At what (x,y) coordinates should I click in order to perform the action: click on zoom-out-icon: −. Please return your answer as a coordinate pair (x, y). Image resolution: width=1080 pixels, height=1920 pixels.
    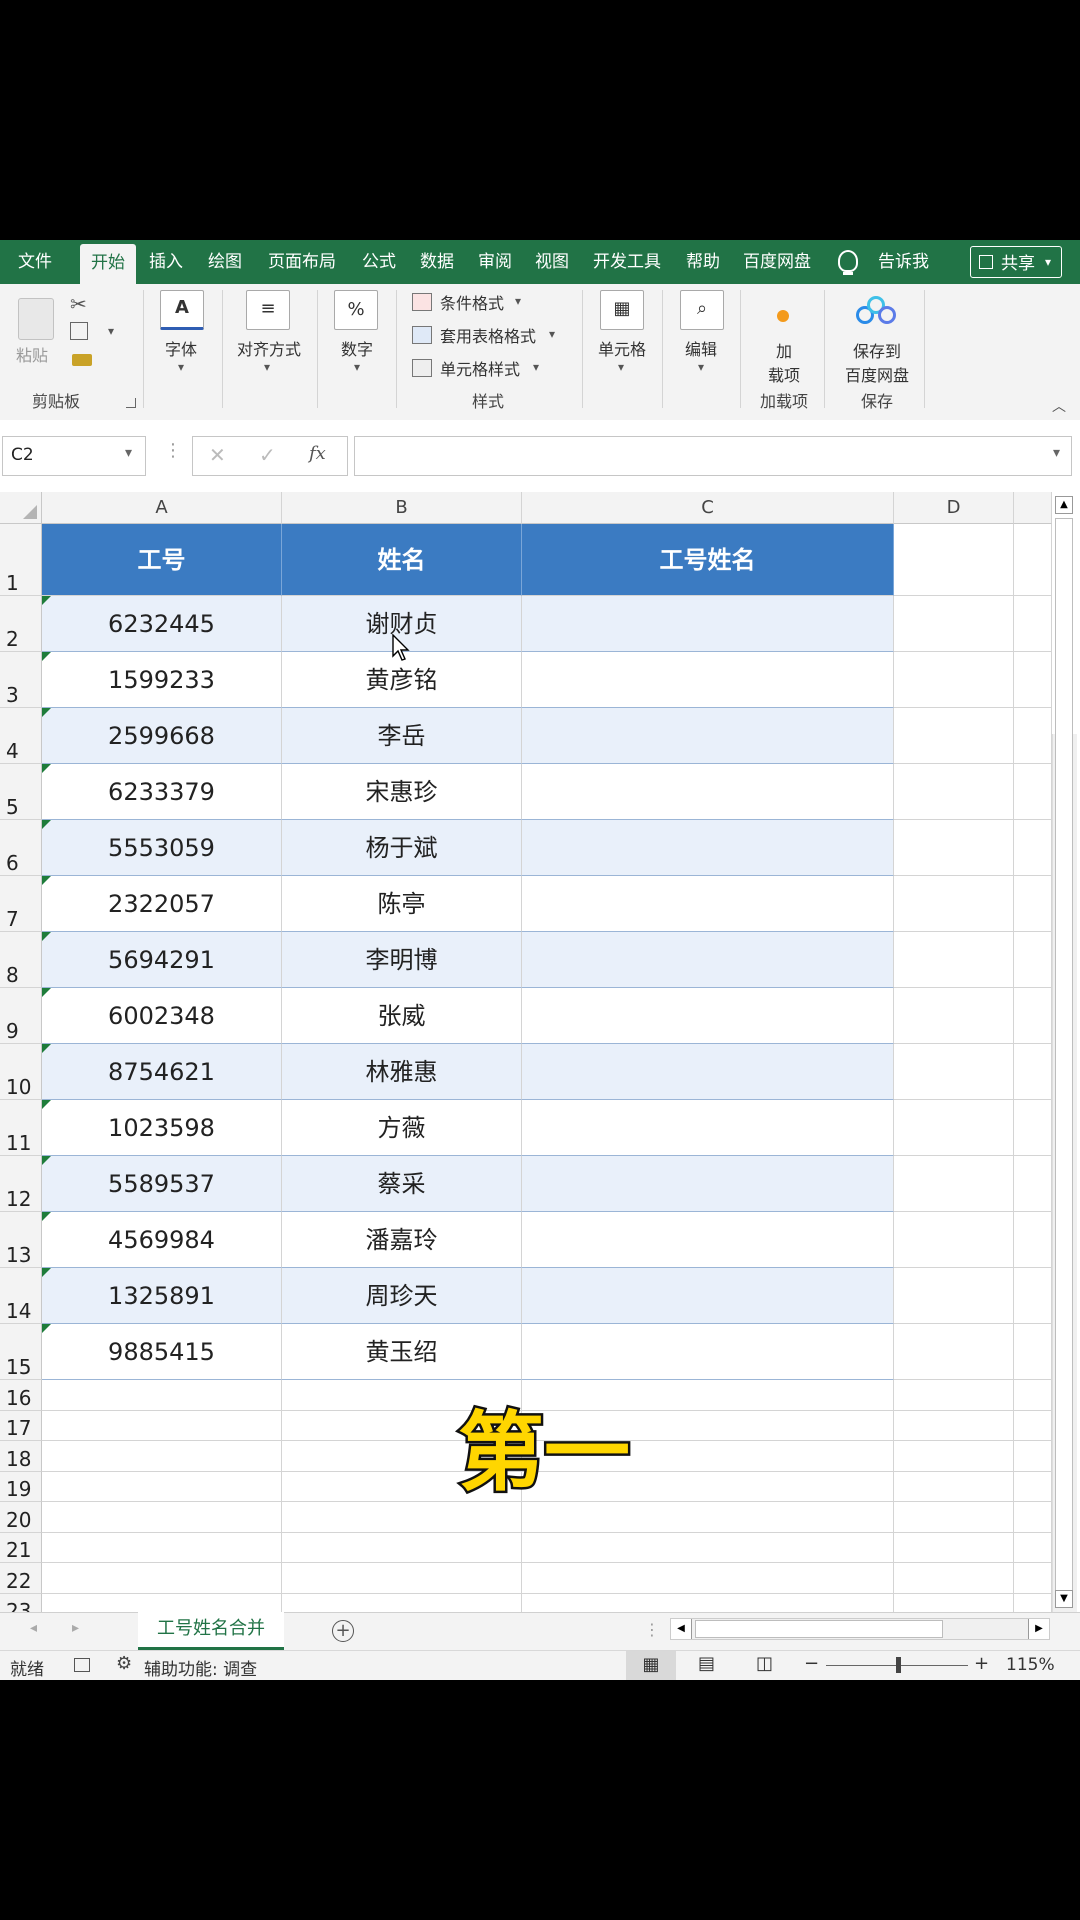
    Looking at the image, I should click on (811, 1663).